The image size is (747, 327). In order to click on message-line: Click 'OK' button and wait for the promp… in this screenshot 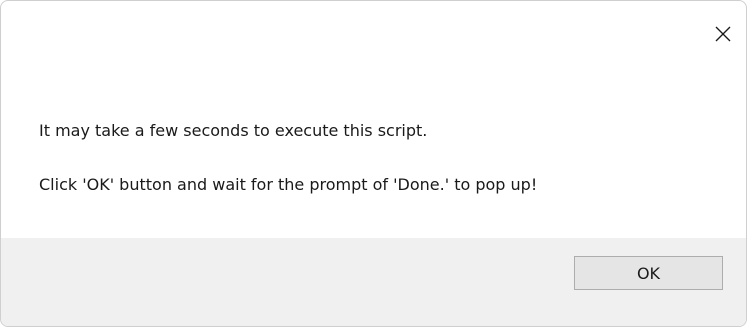, I will do `click(288, 184)`.